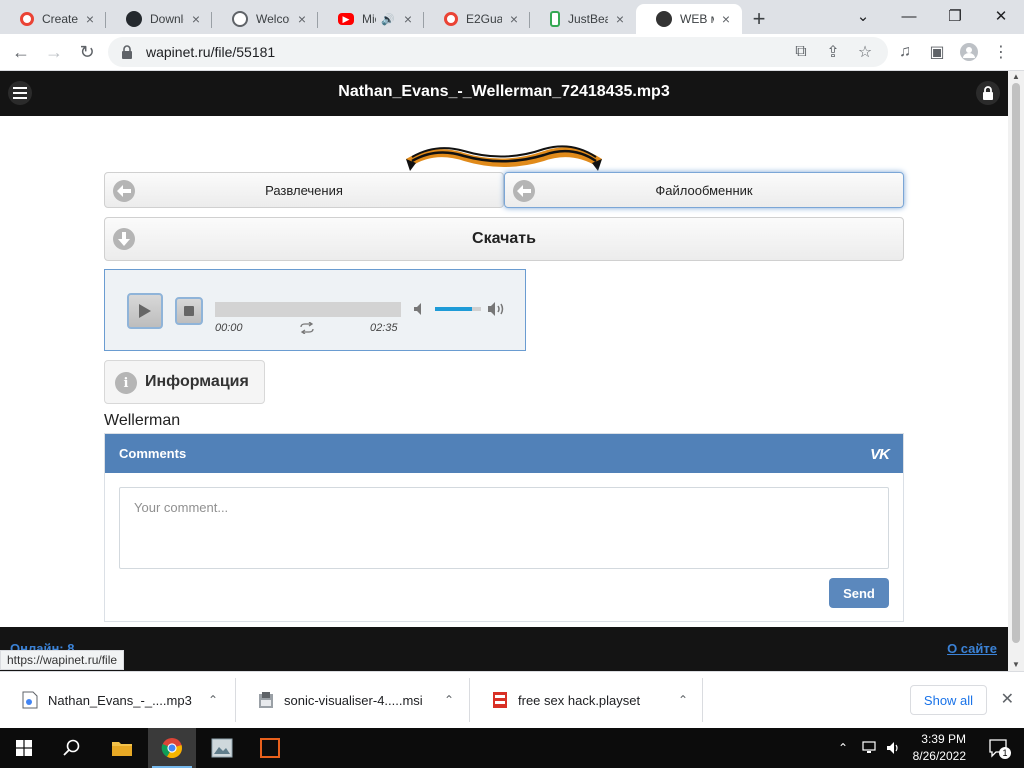 The width and height of the screenshot is (1024, 768). What do you see at coordinates (759, 19) in the screenshot?
I see `new-tab-button: +` at bounding box center [759, 19].